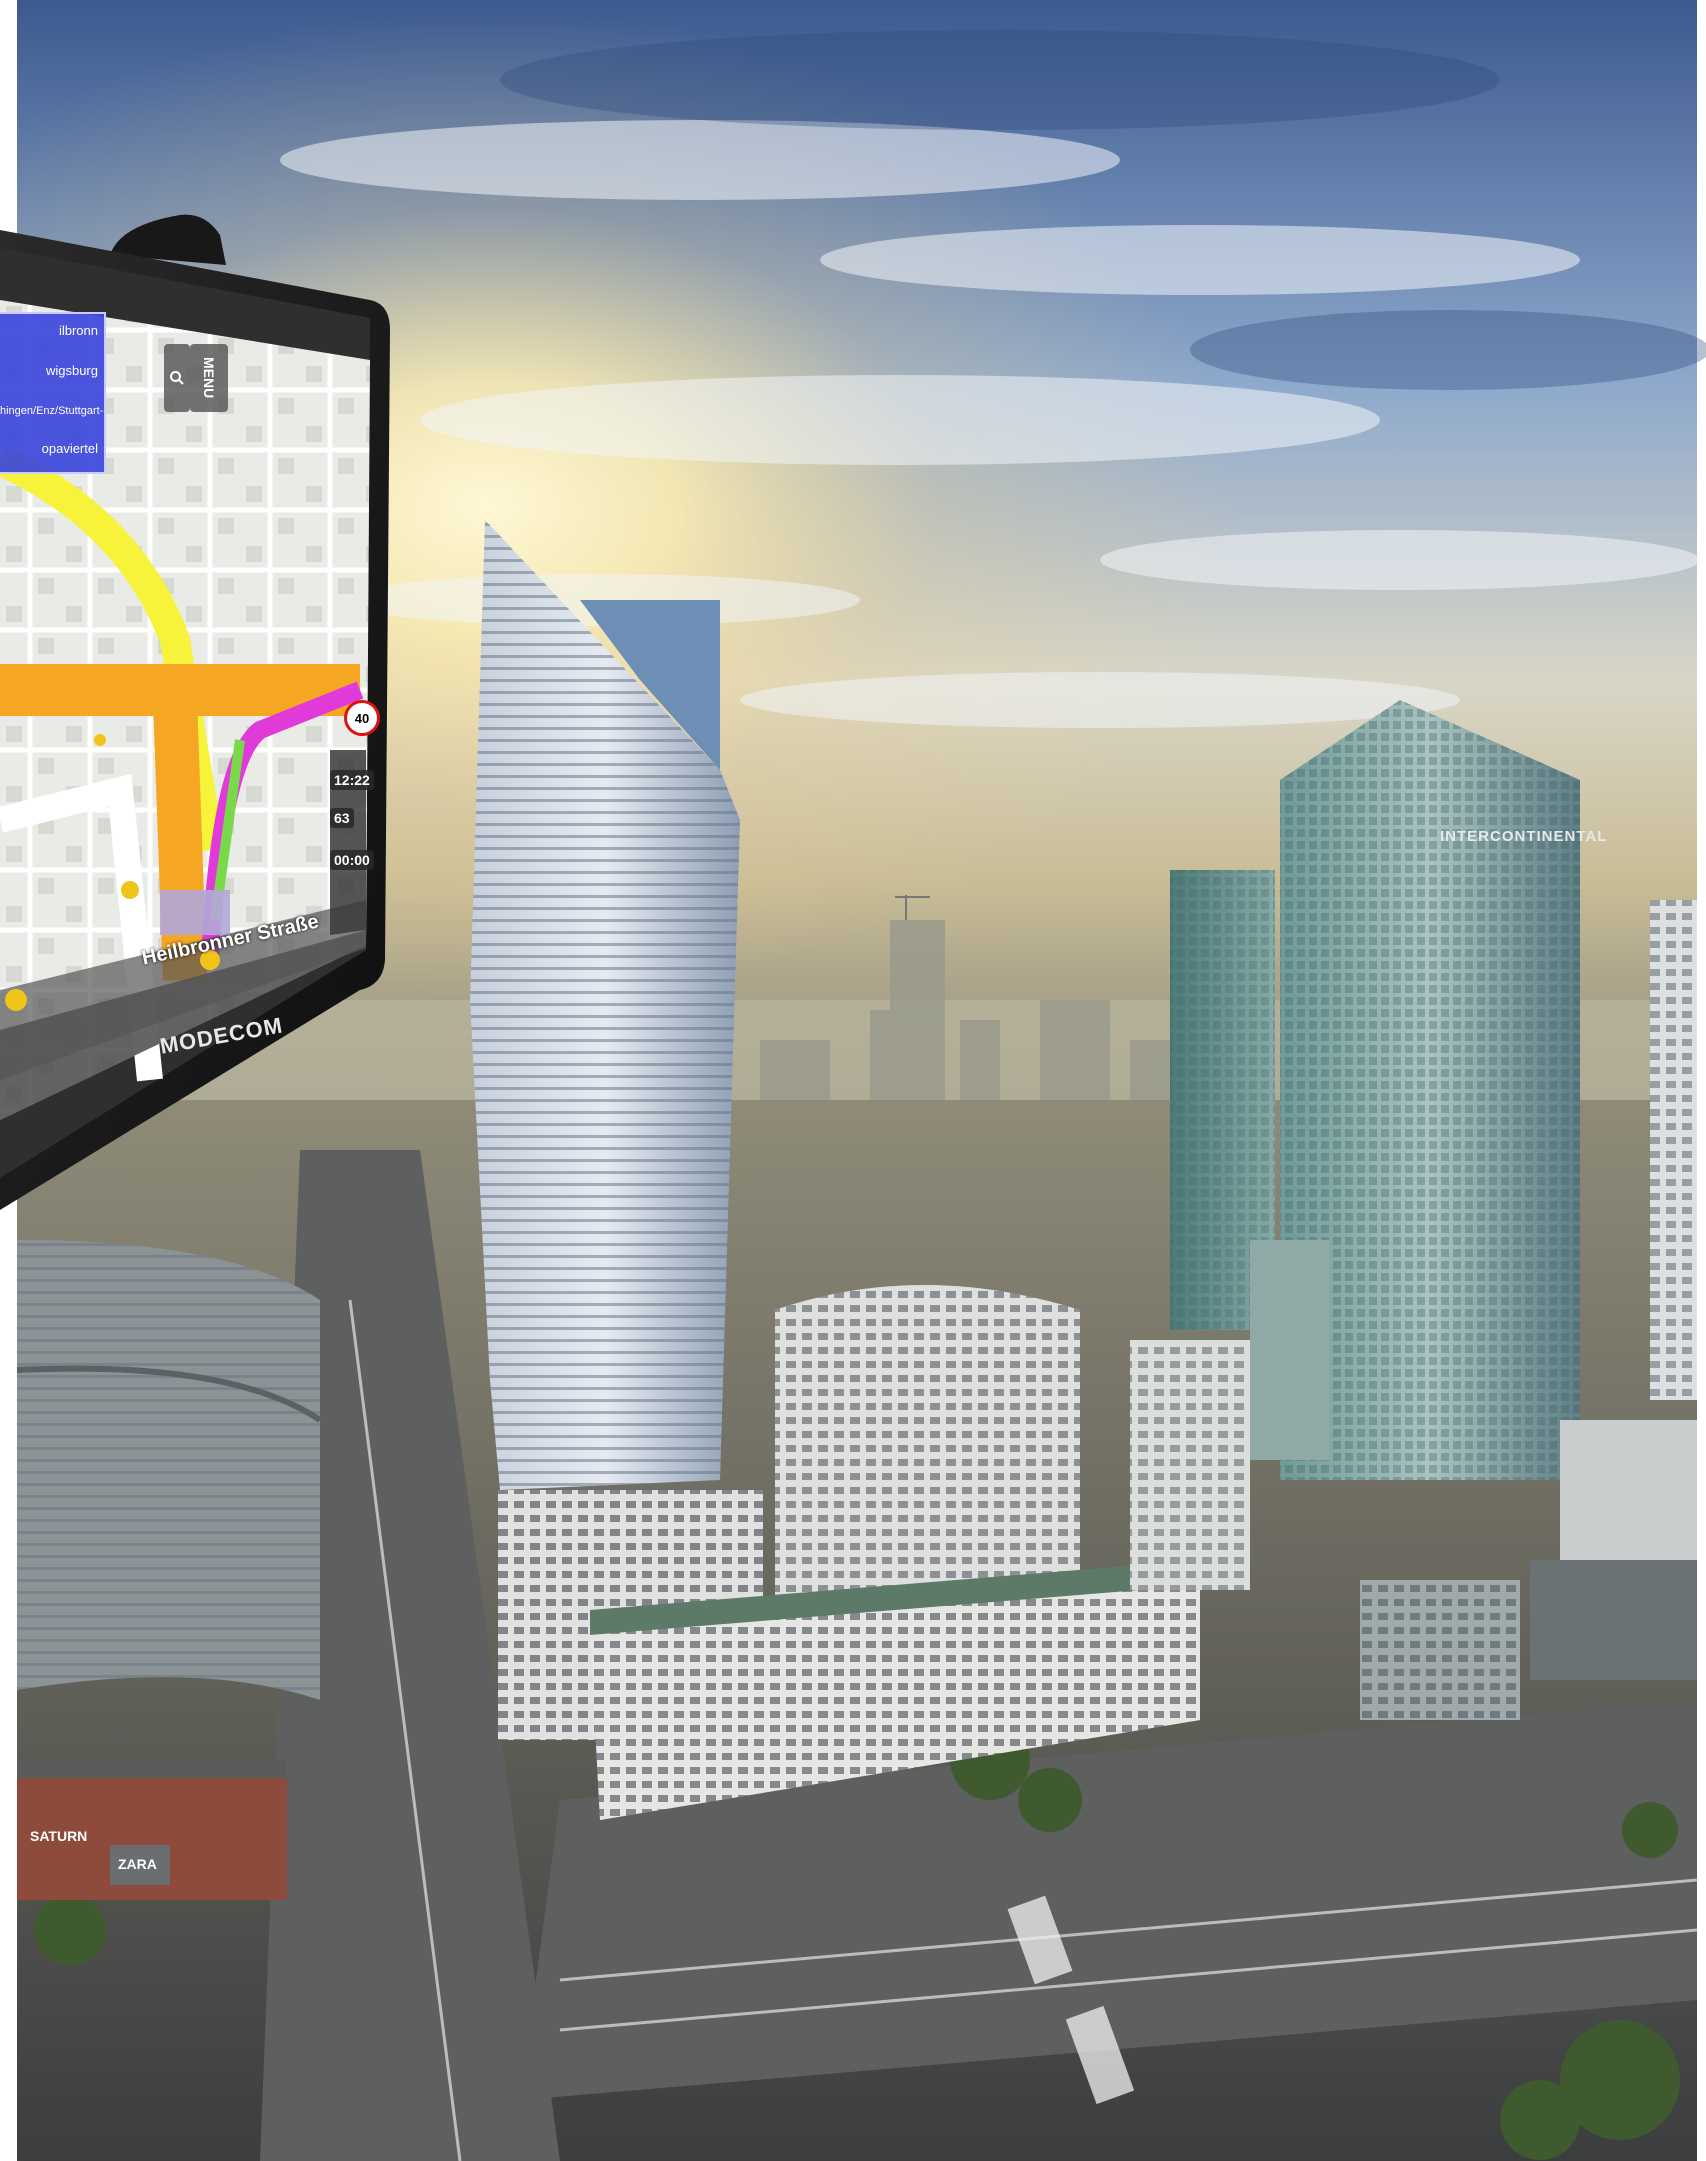  What do you see at coordinates (49, 330) in the screenshot?
I see `destination-item: ilbronn` at bounding box center [49, 330].